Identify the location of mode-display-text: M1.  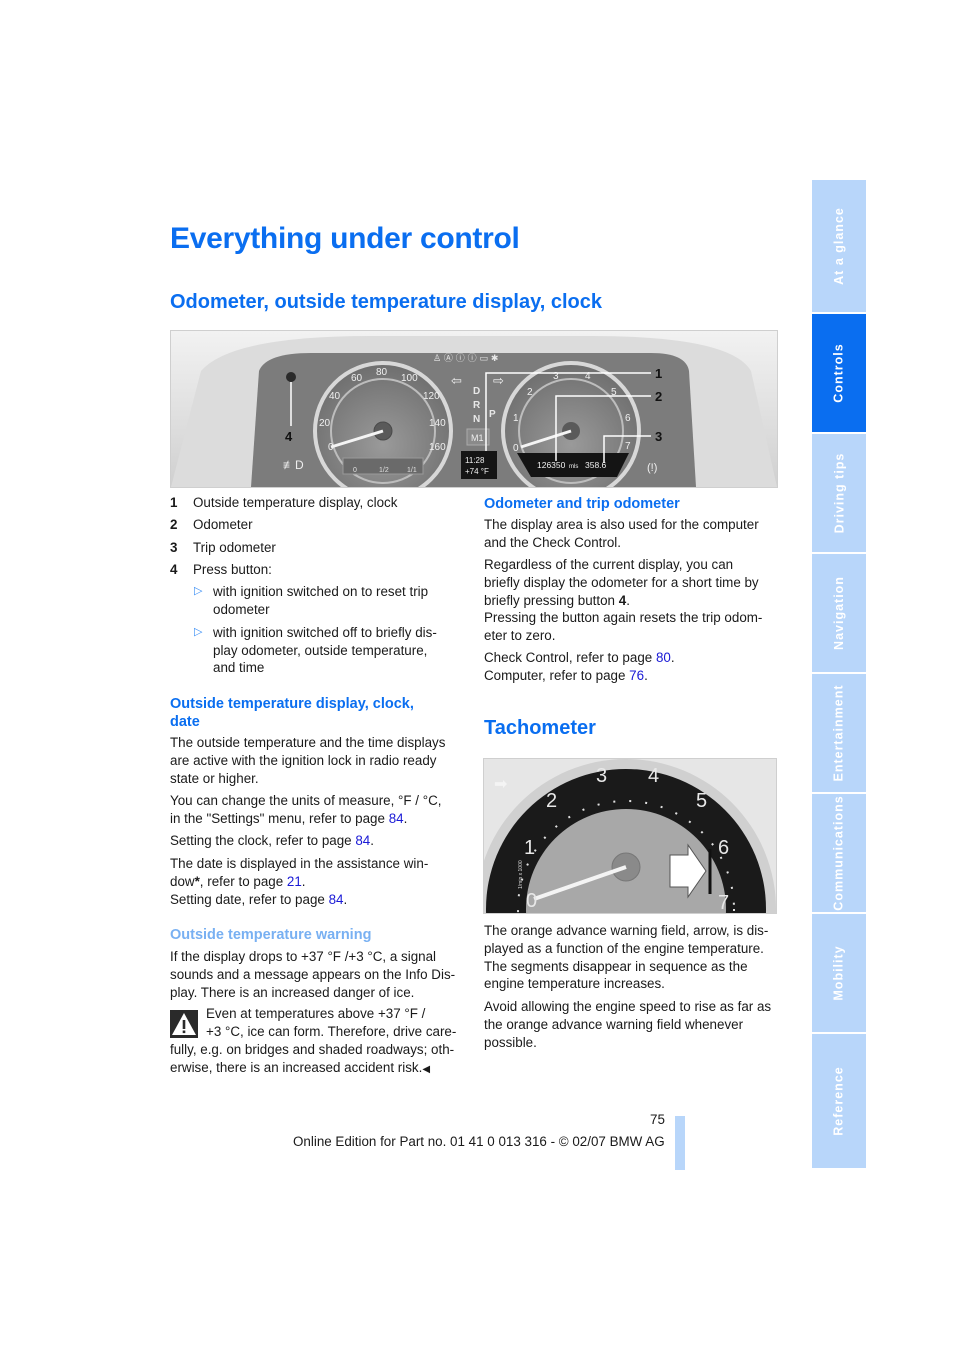
(477, 438).